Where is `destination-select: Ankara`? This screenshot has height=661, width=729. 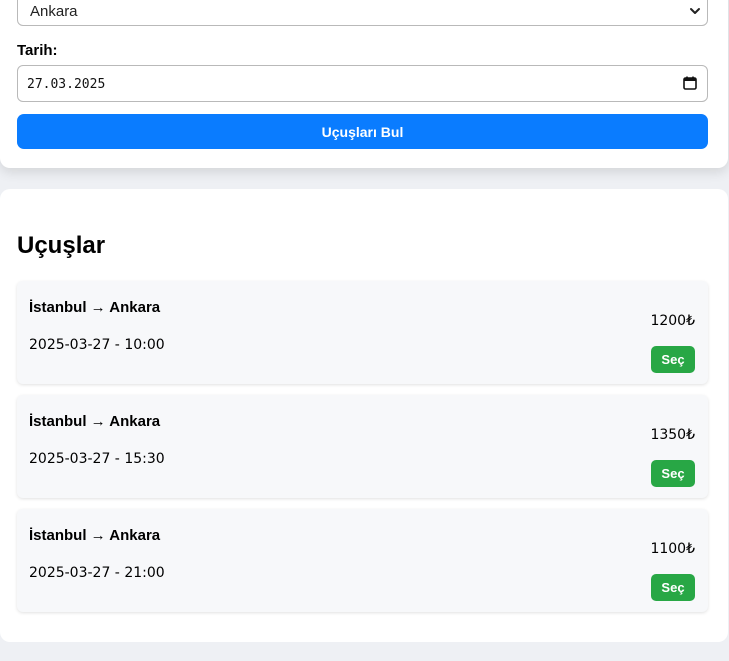
destination-select: Ankara is located at coordinates (362, 13).